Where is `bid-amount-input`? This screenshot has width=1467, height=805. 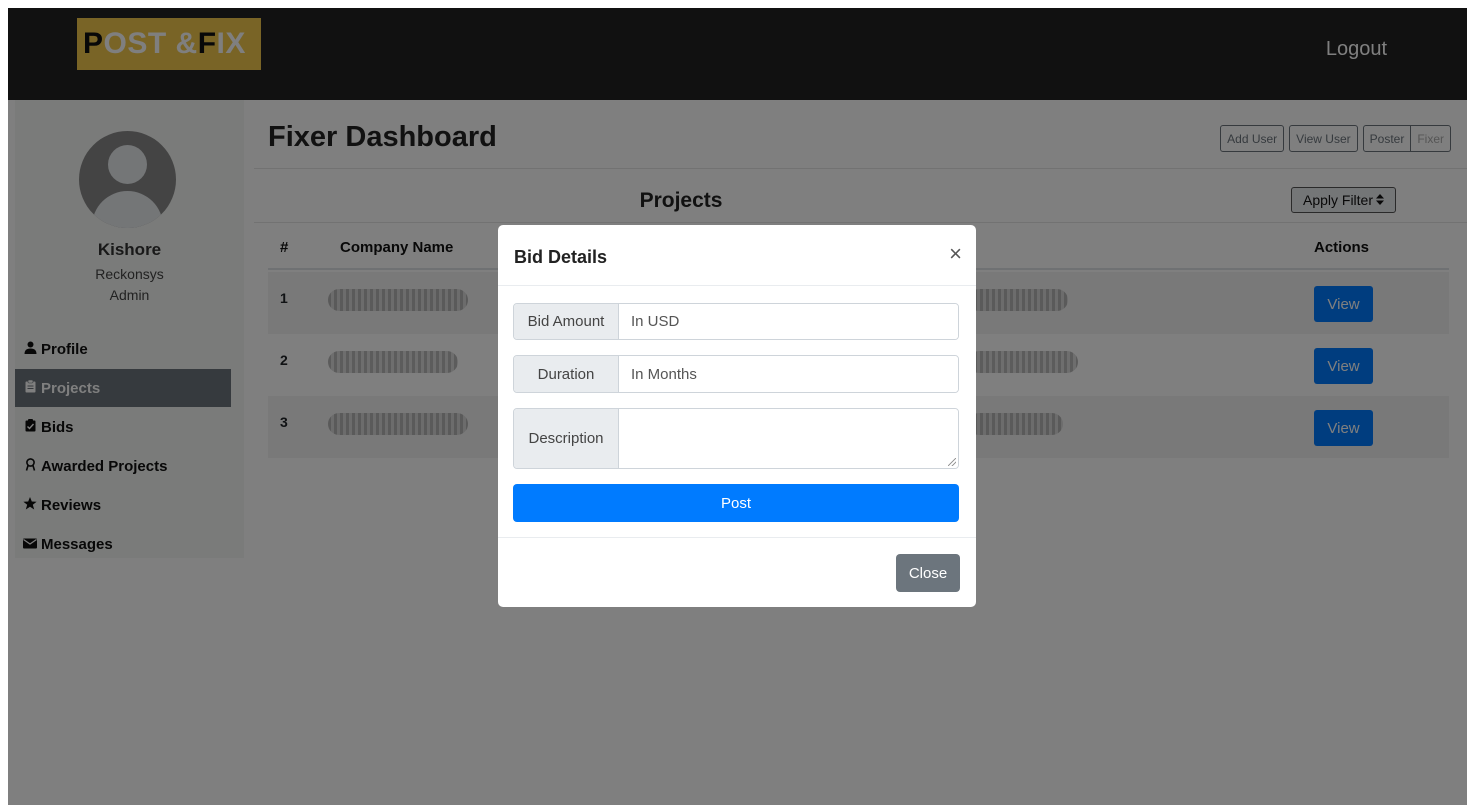 bid-amount-input is located at coordinates (788, 321).